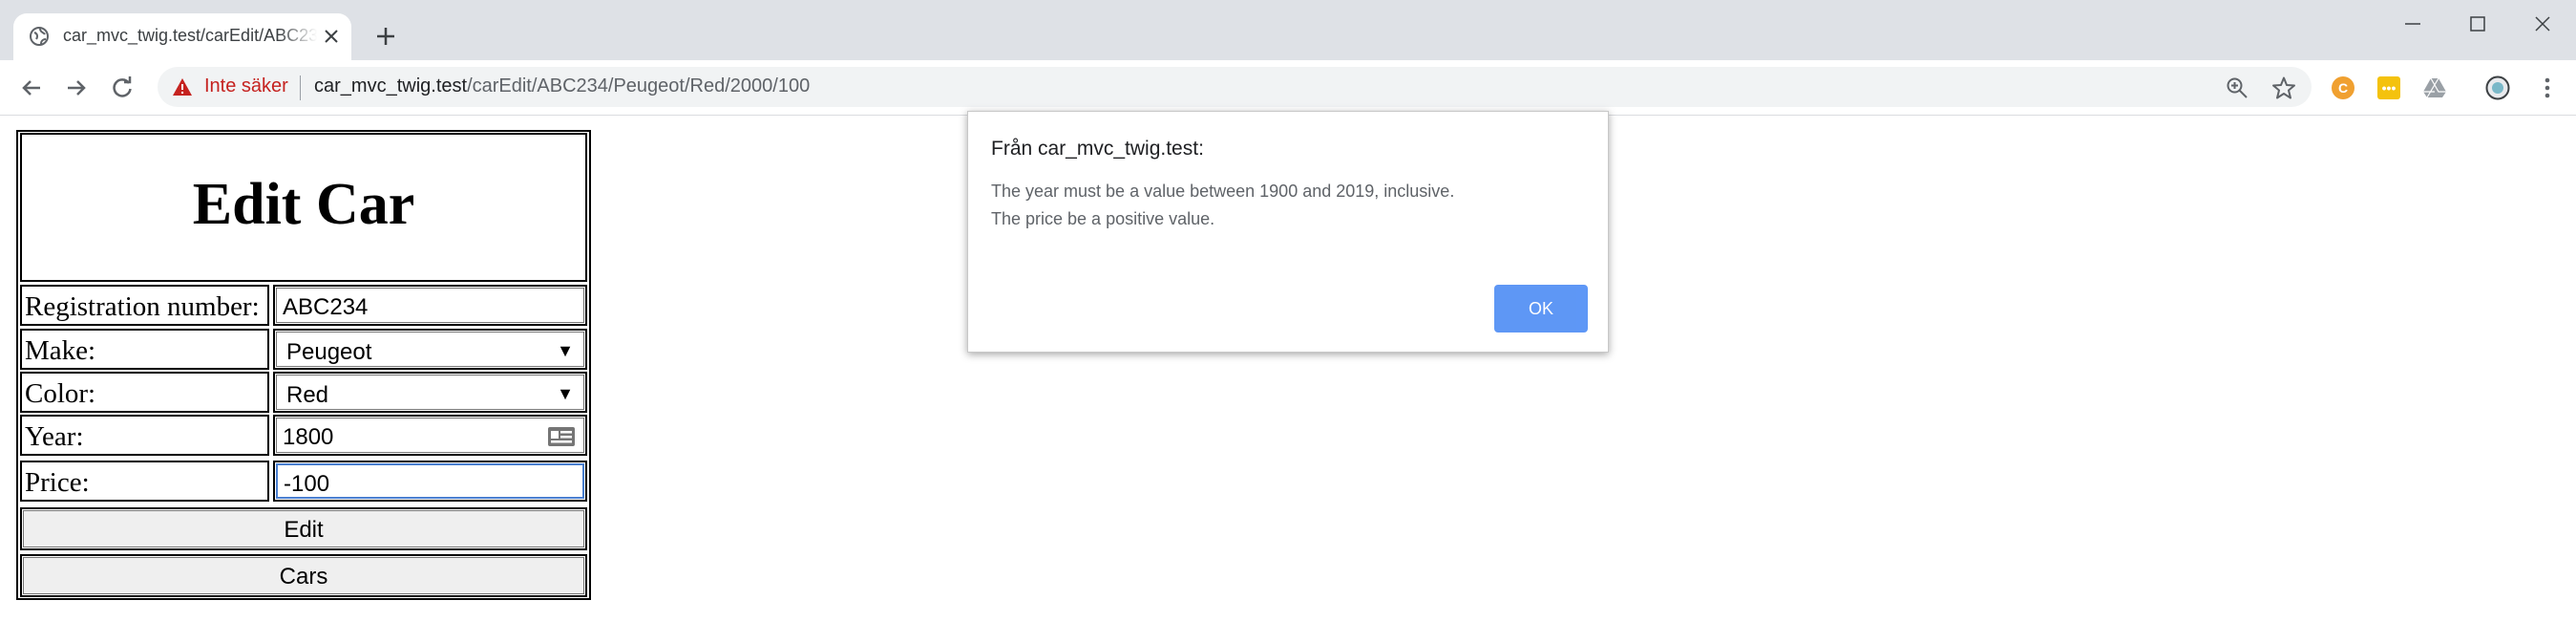 This screenshot has width=2576, height=622. What do you see at coordinates (60, 394) in the screenshot?
I see `color-label: Color:` at bounding box center [60, 394].